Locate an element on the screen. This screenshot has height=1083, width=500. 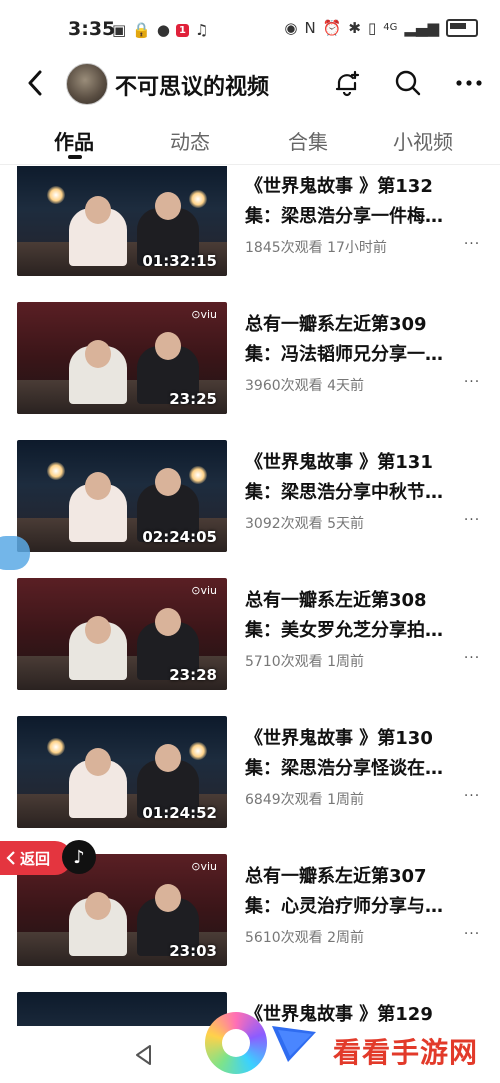
chevron-left-icon is located at coordinates (35, 83).